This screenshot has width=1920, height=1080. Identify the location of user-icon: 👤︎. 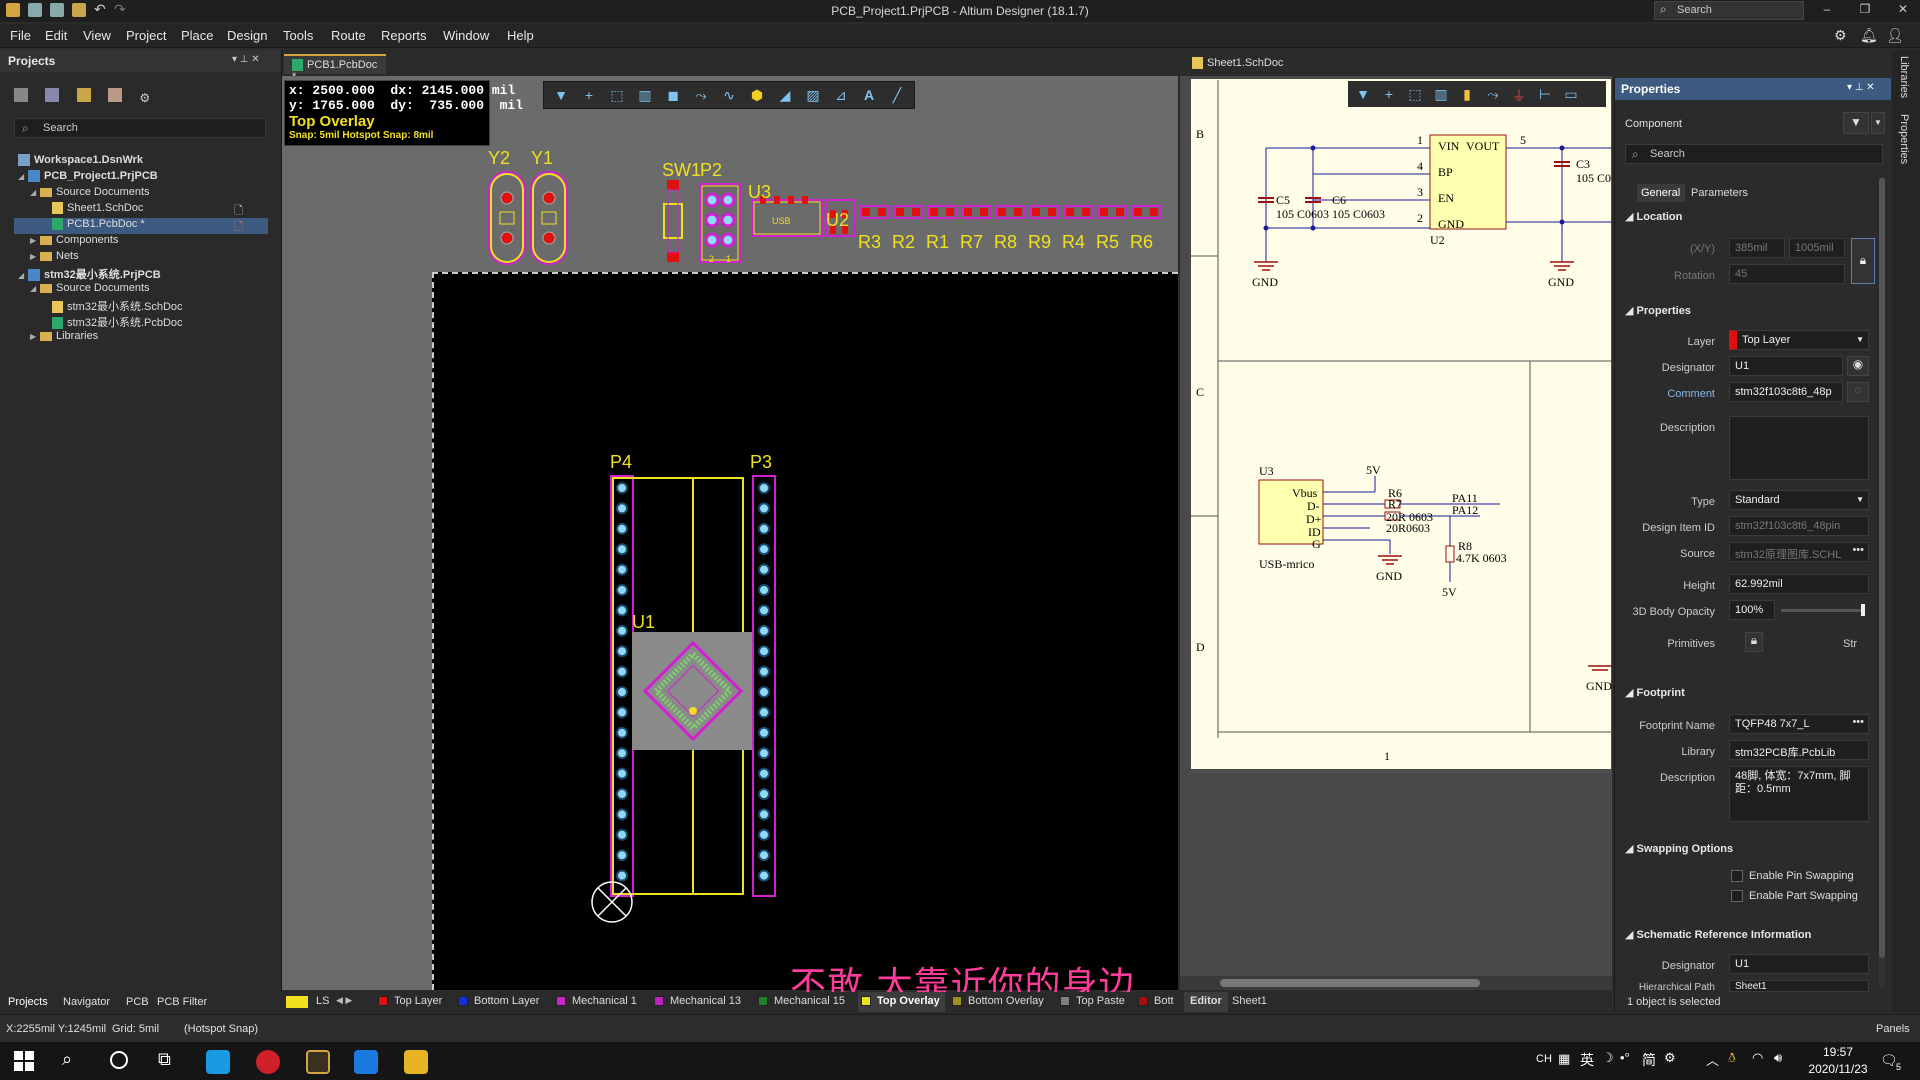
(1895, 35).